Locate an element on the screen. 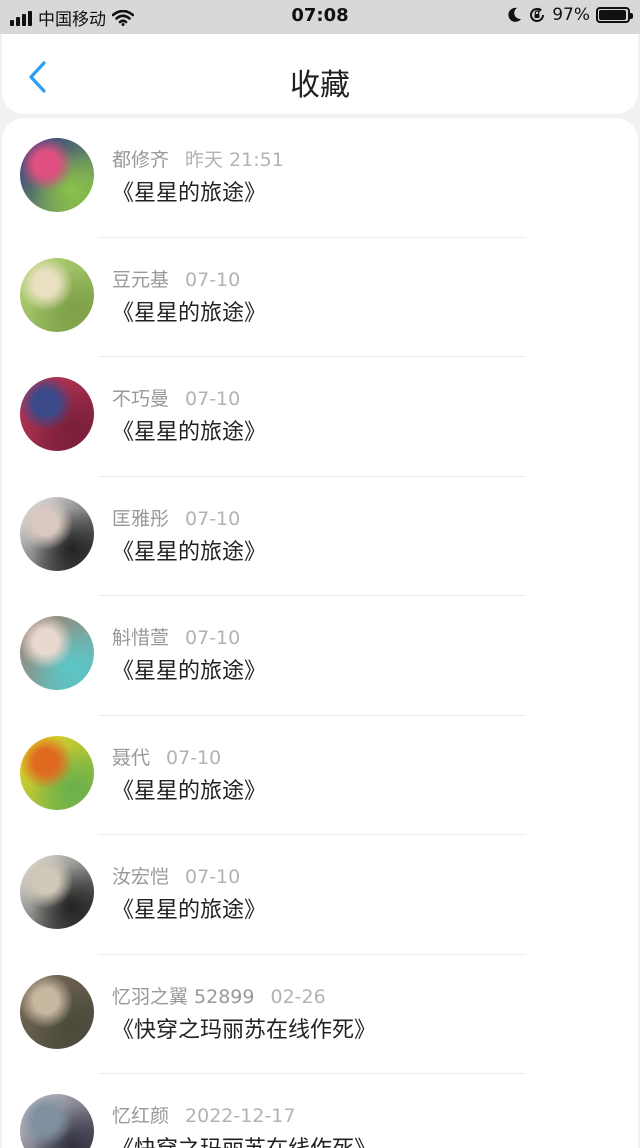 This screenshot has width=640, height=1148. item-meta: 都修齐 昨天 21:51 is located at coordinates (198, 158).